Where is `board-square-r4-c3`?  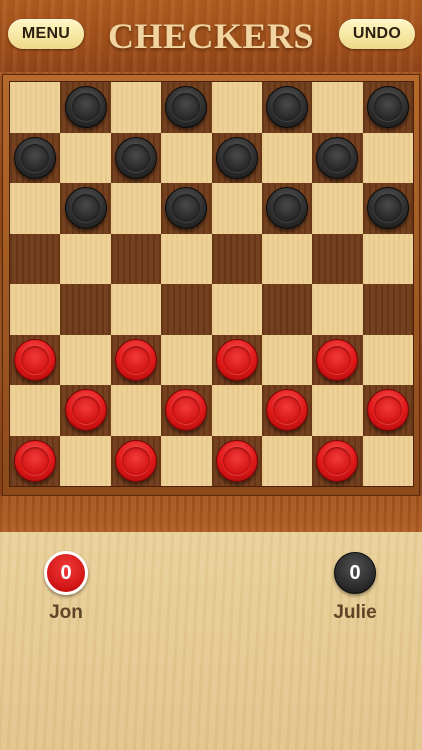
board-square-r4-c3 is located at coordinates (136, 258).